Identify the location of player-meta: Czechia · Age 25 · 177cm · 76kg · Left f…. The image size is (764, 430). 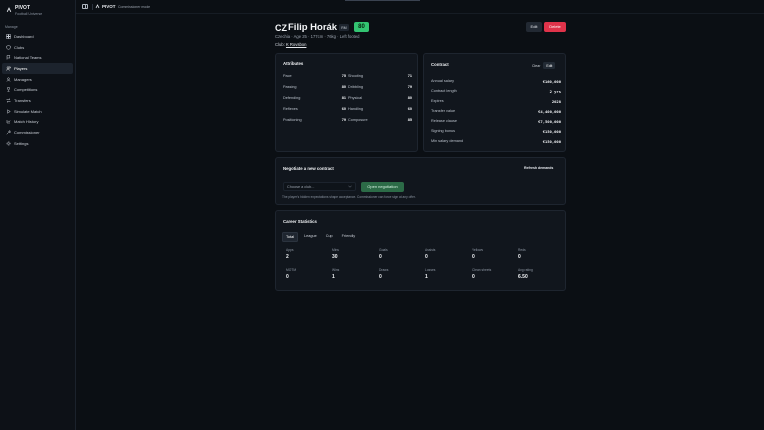
(317, 36).